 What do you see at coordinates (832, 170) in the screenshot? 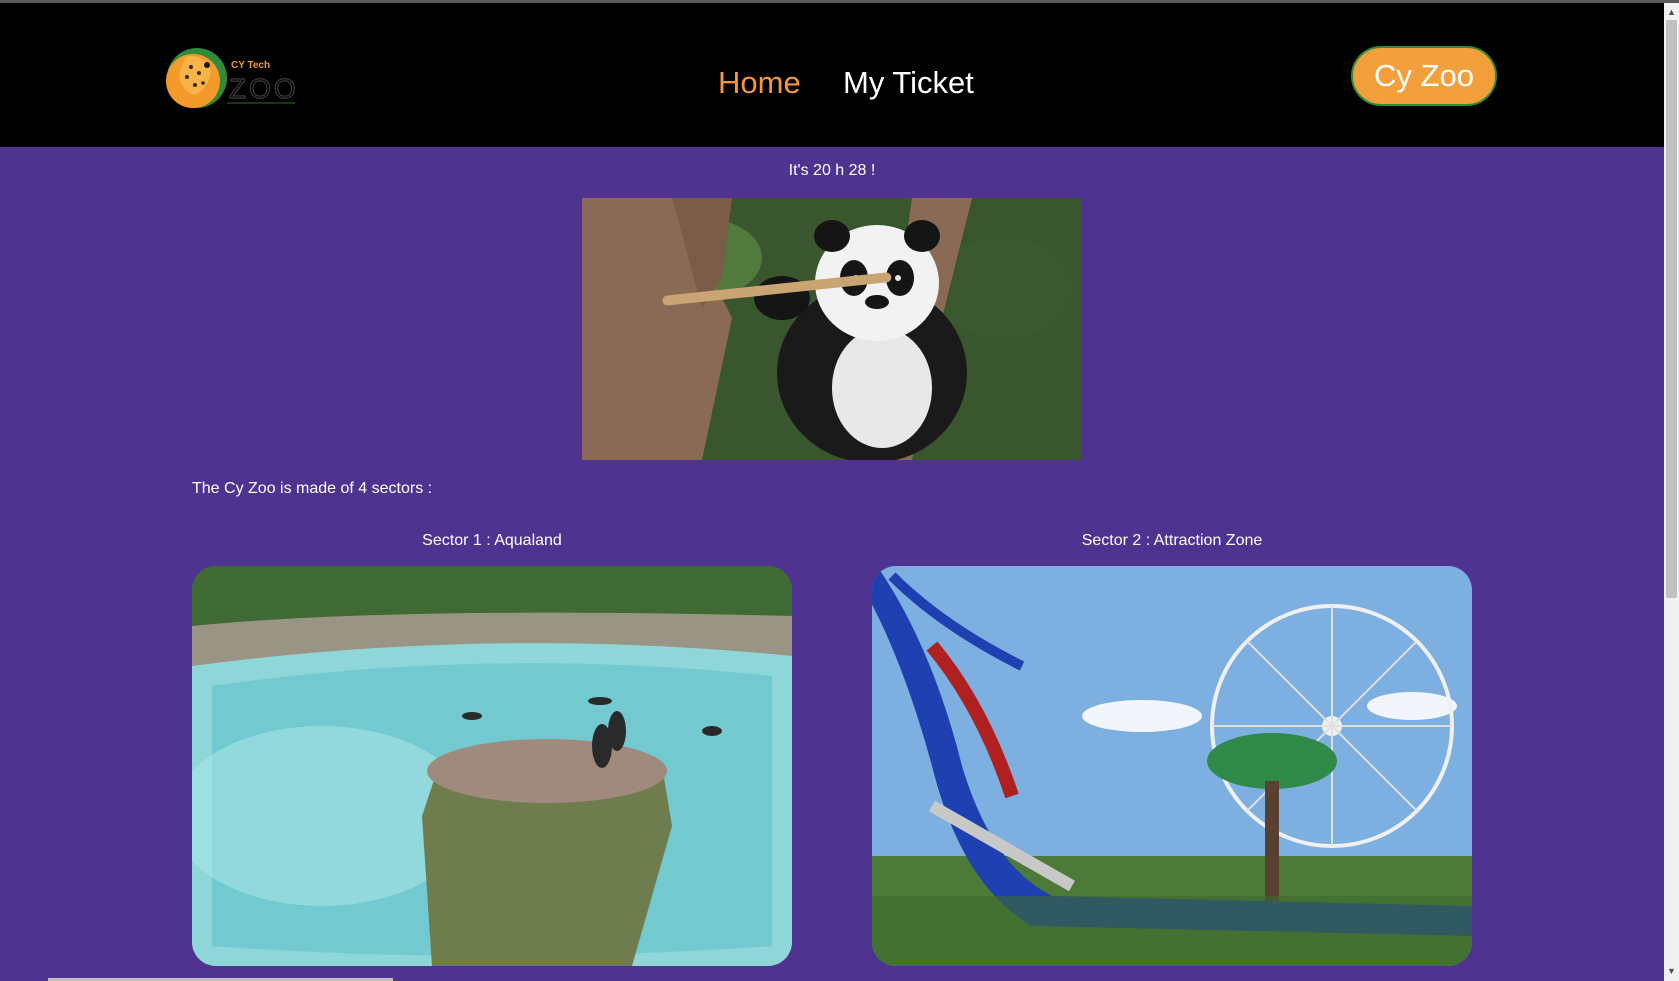
I see `clock-text: It's 20 h 28 !` at bounding box center [832, 170].